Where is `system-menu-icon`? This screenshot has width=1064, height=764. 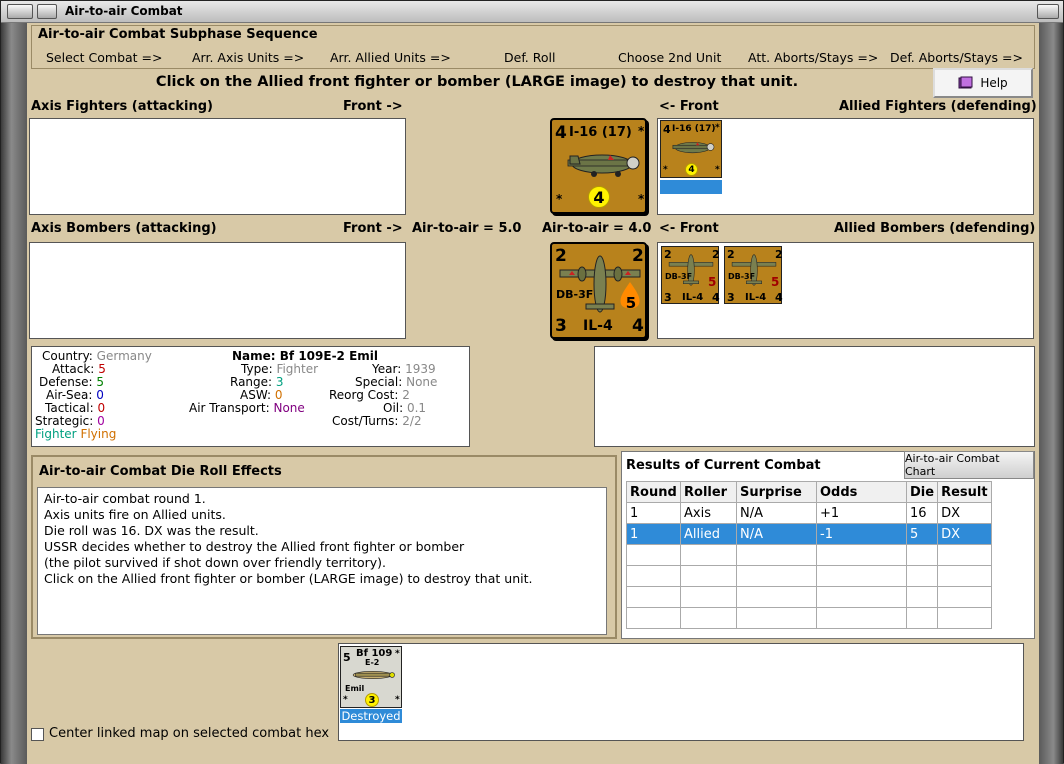
system-menu-icon is located at coordinates (20, 11).